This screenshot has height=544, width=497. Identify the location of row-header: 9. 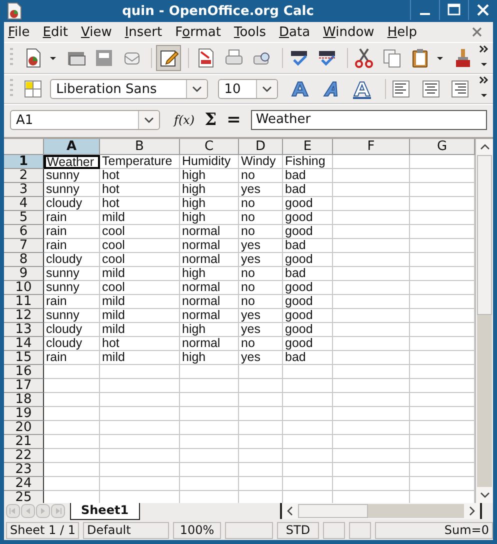
(24, 273).